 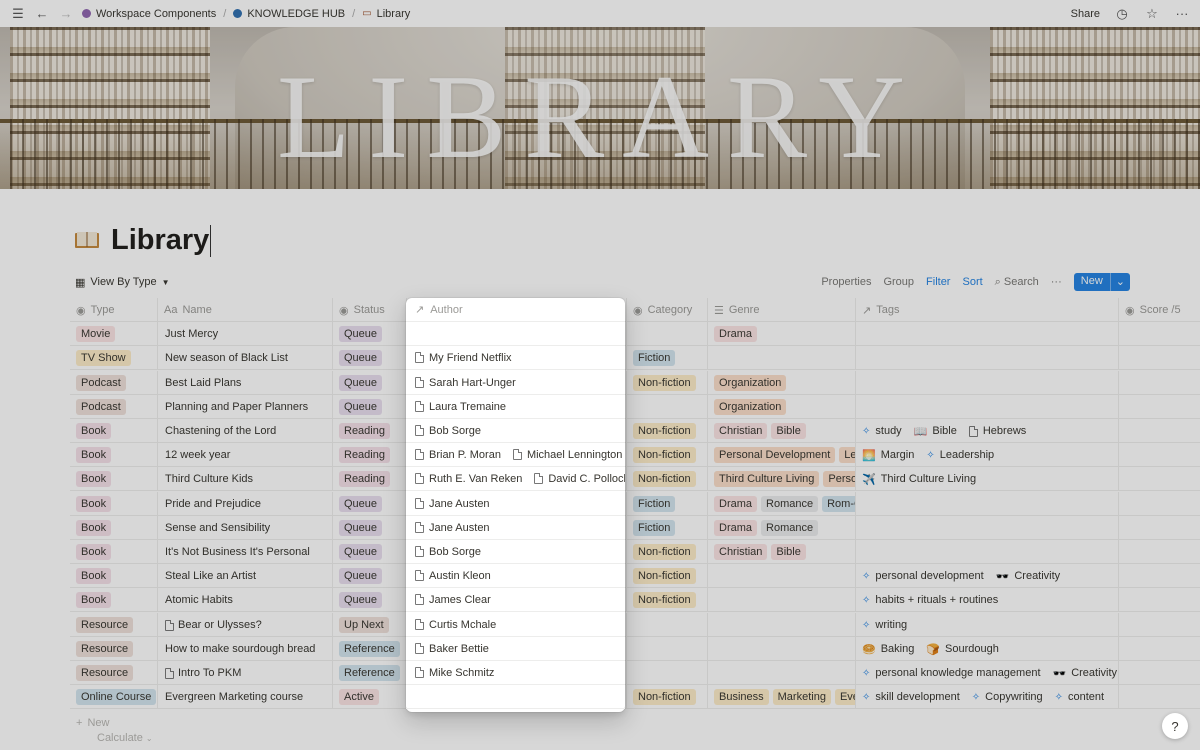 I want to click on cell-name: It's Not Business It's Personal, so click(x=245, y=552).